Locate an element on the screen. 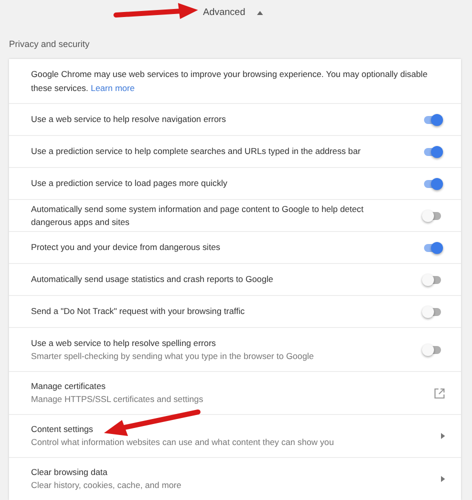 This screenshot has height=500, width=472. external-link-icon is located at coordinates (439, 393).